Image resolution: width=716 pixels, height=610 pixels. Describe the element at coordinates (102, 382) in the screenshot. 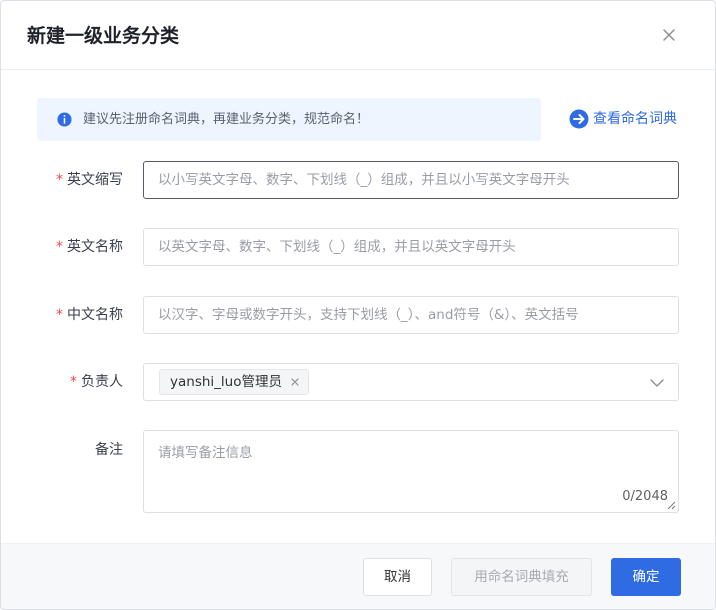

I see `owner-label-text: 负责人` at that location.